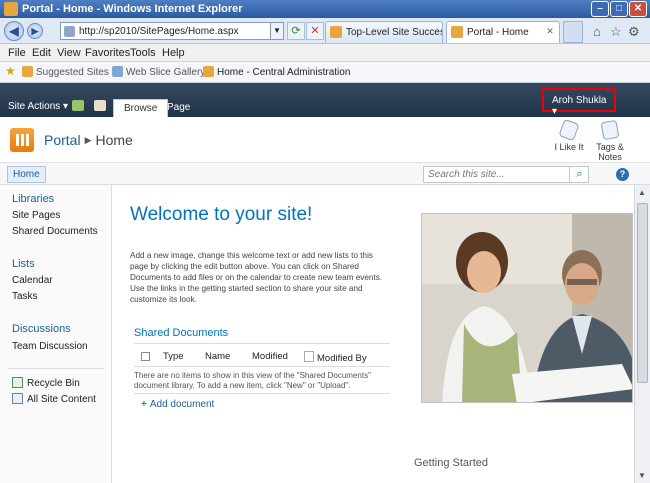  Describe the element at coordinates (100, 105) in the screenshot. I see `edit-page-icon` at that location.